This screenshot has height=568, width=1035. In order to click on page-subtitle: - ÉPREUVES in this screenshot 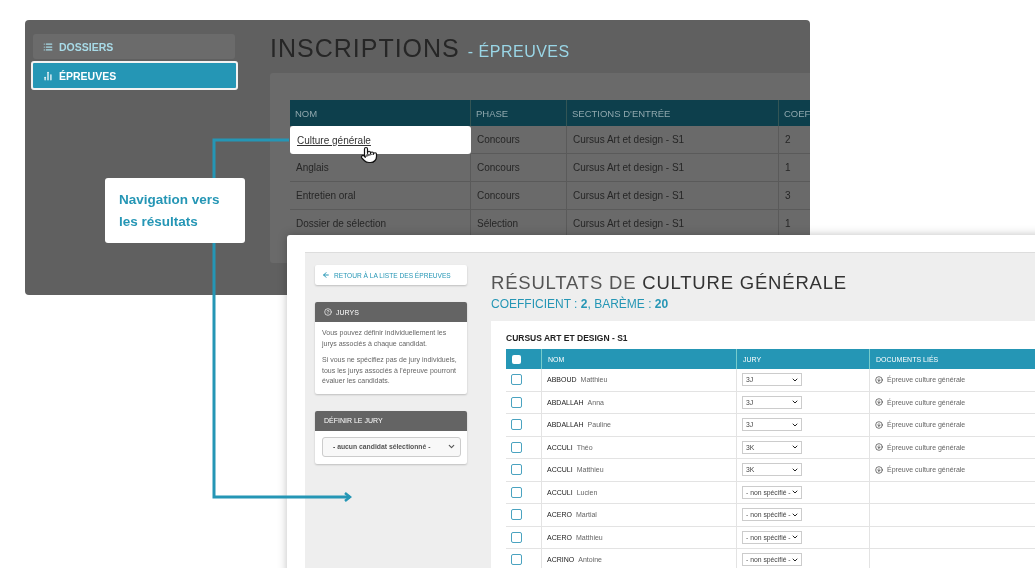, I will do `click(518, 52)`.